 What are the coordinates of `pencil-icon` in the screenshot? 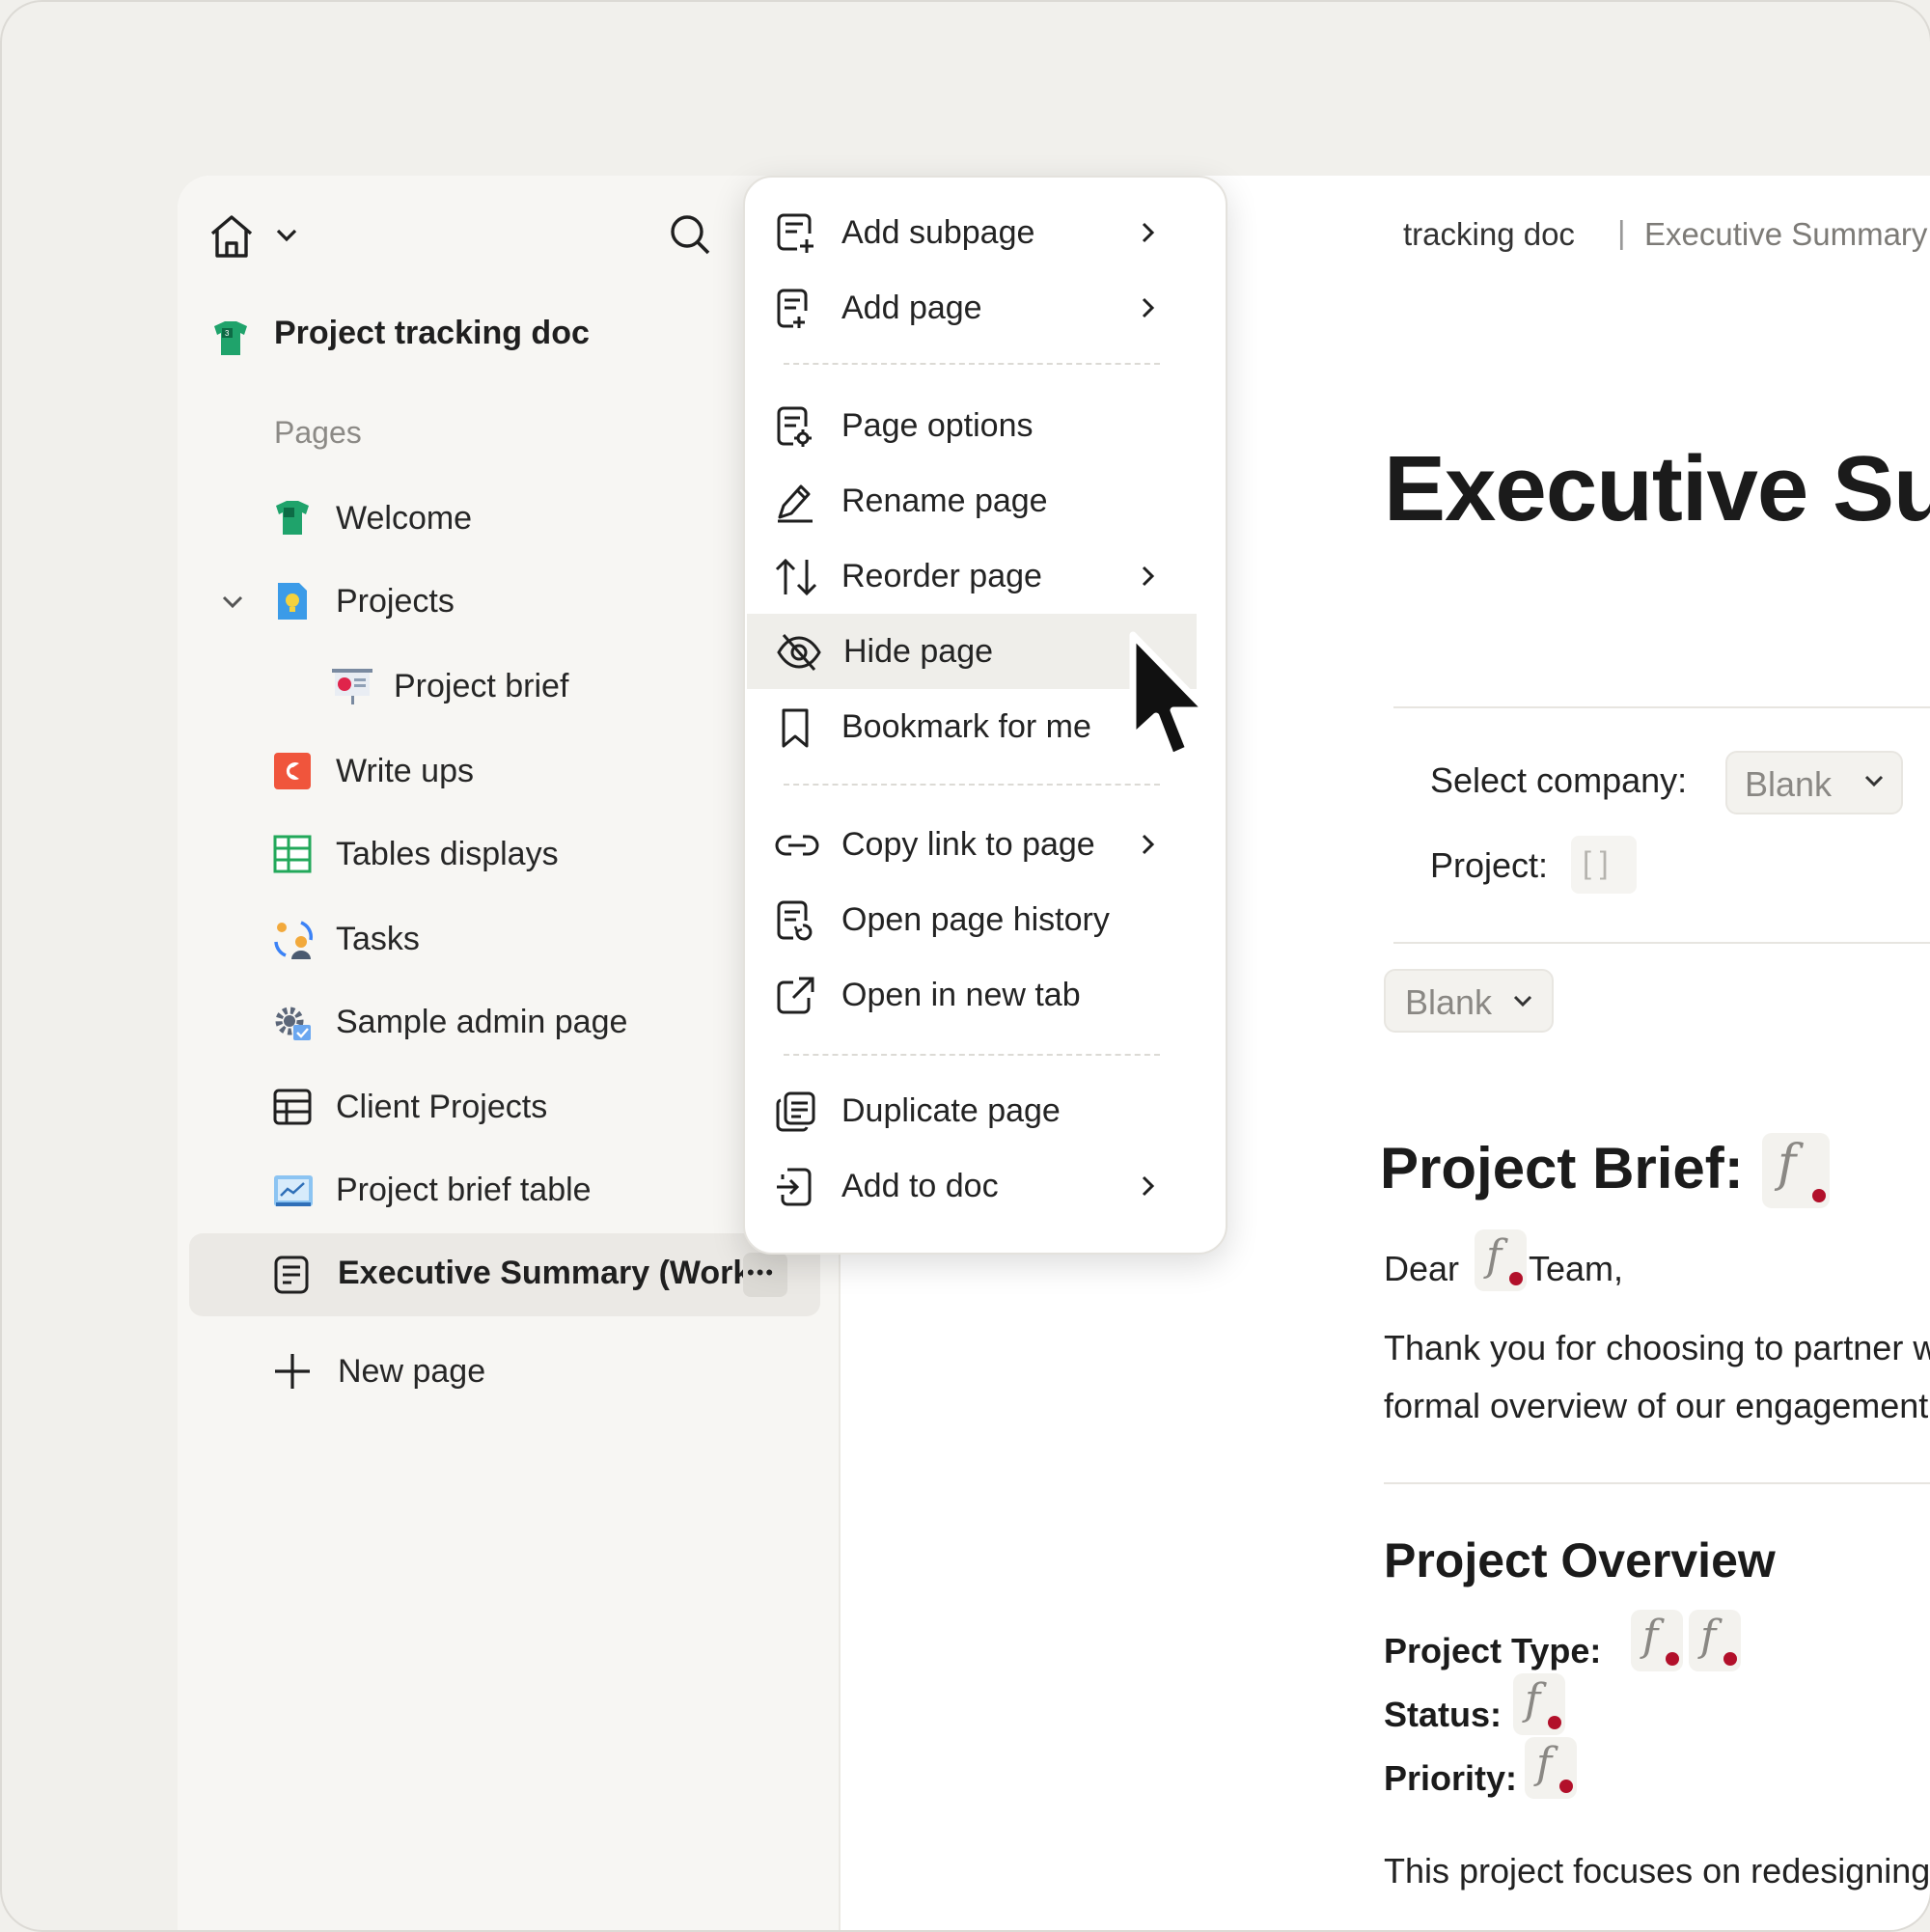 It's located at (795, 502).